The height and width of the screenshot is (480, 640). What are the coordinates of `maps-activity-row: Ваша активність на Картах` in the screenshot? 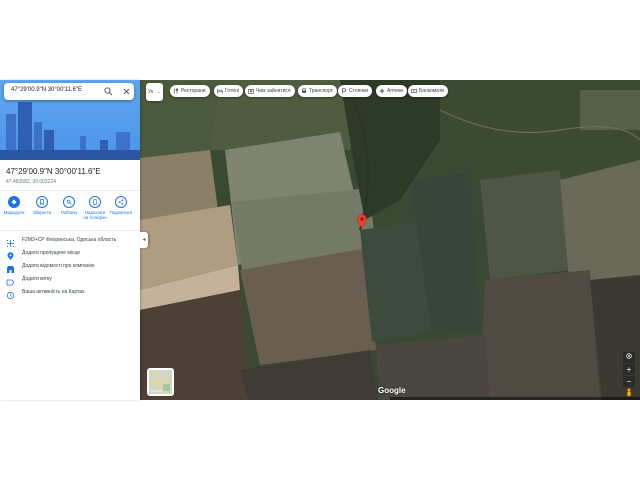 It's located at (70, 293).